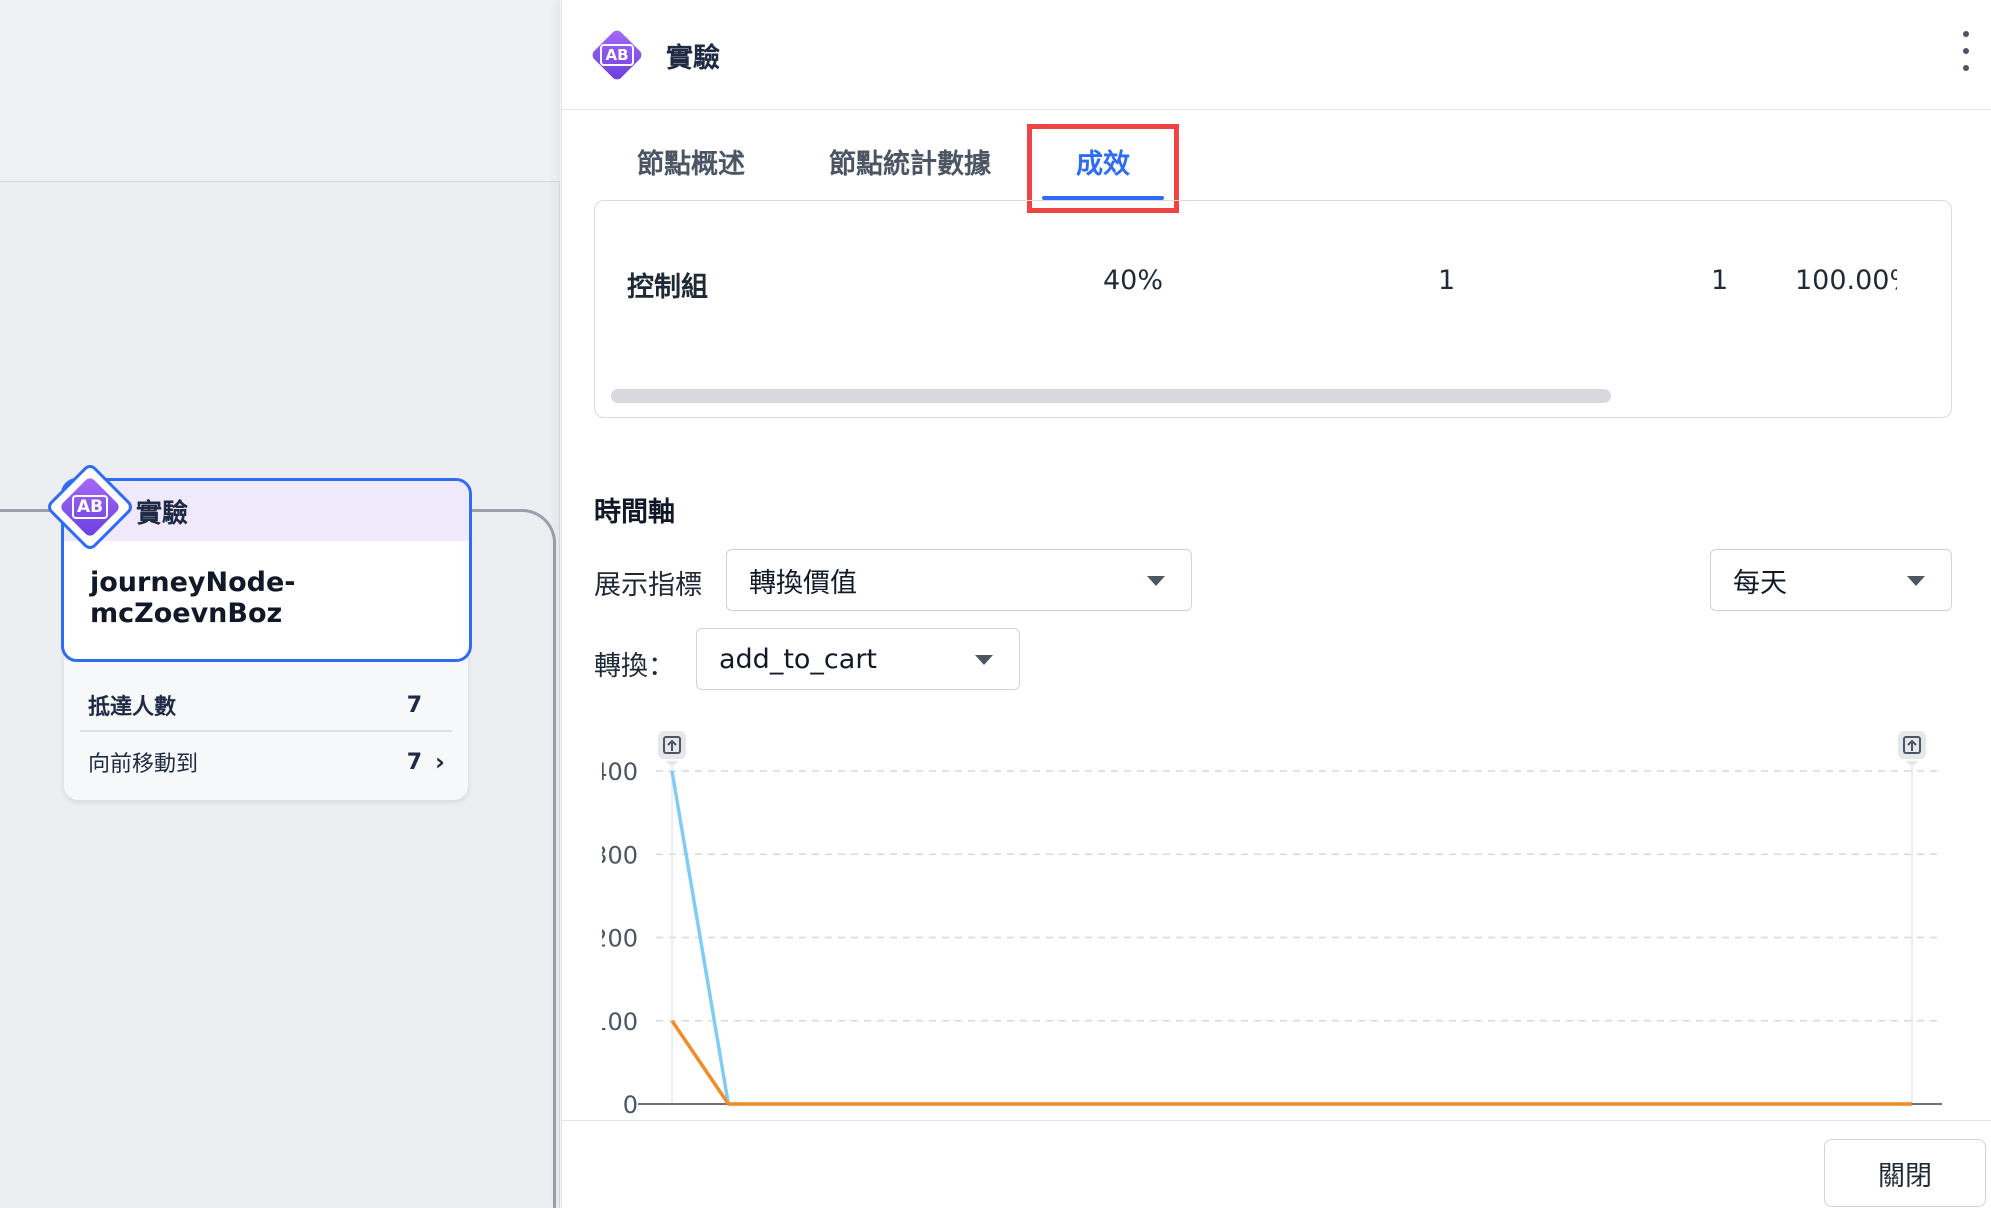  I want to click on tab-node-statistics: 節點統計數據, so click(910, 161).